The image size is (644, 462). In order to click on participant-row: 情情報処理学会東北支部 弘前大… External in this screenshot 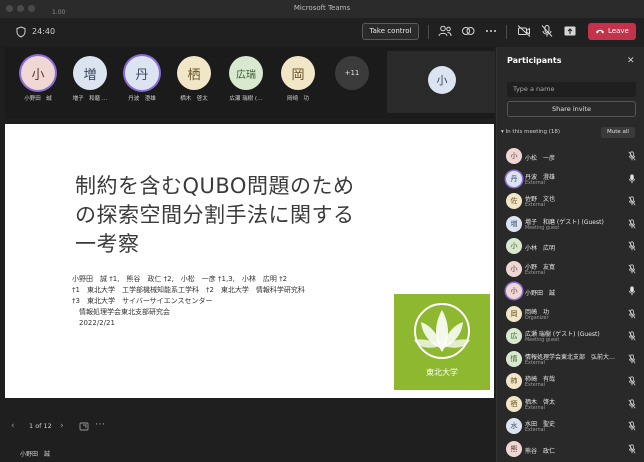, I will do `click(570, 359)`.